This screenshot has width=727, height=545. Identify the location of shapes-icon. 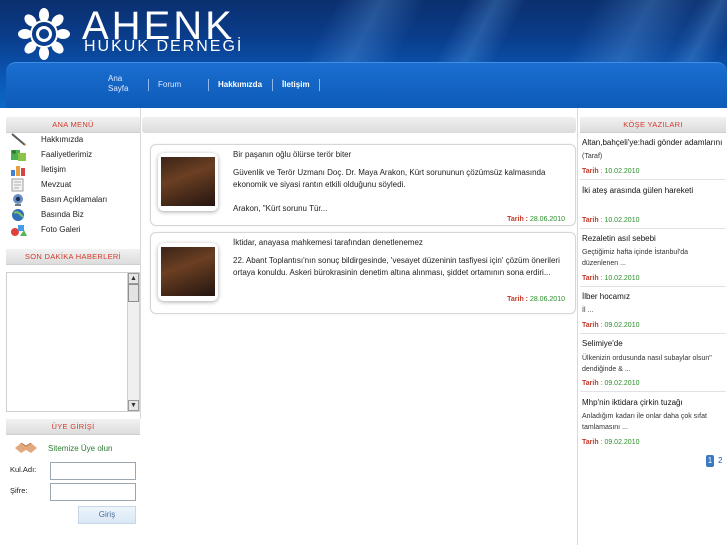
(19, 230).